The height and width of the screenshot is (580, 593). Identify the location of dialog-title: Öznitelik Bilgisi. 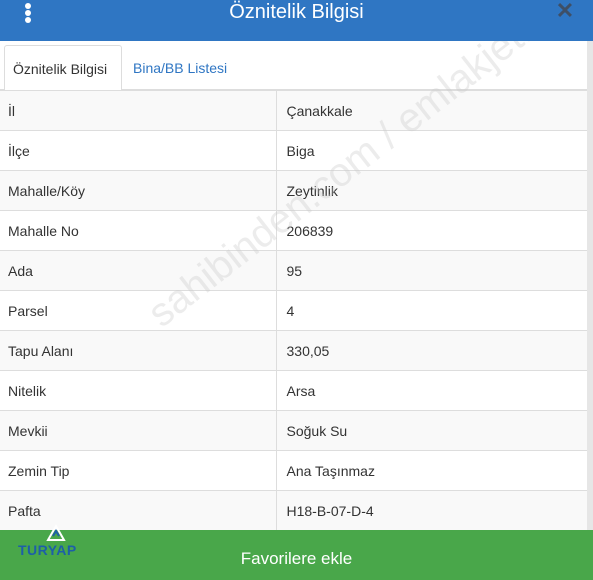
(296, 12).